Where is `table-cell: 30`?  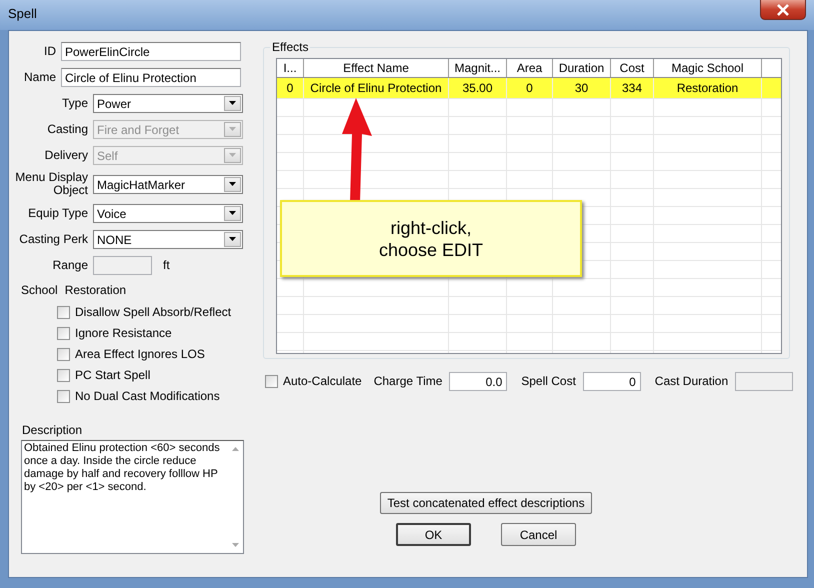
table-cell: 30 is located at coordinates (582, 88).